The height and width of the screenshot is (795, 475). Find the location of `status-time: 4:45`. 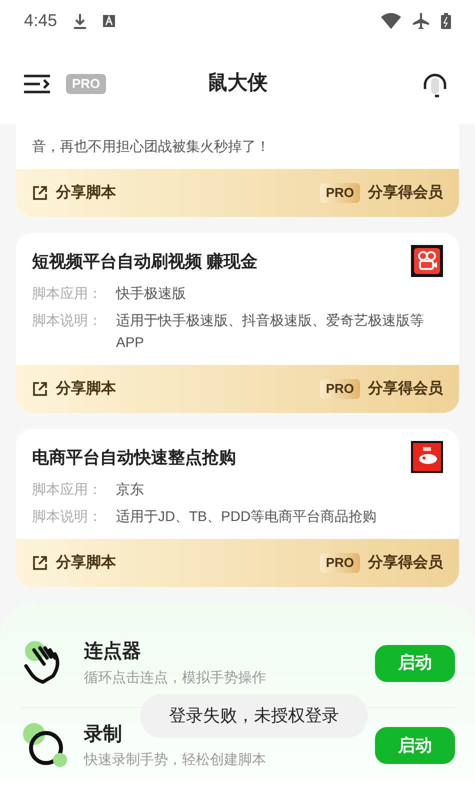

status-time: 4:45 is located at coordinates (41, 21).